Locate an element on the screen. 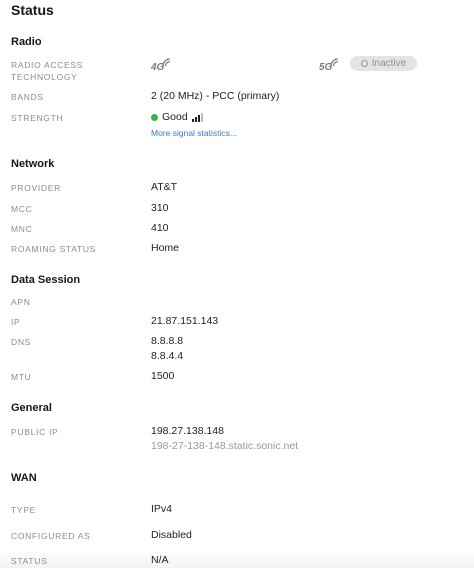 The image size is (474, 568). apn-label: APN is located at coordinates (21, 302).